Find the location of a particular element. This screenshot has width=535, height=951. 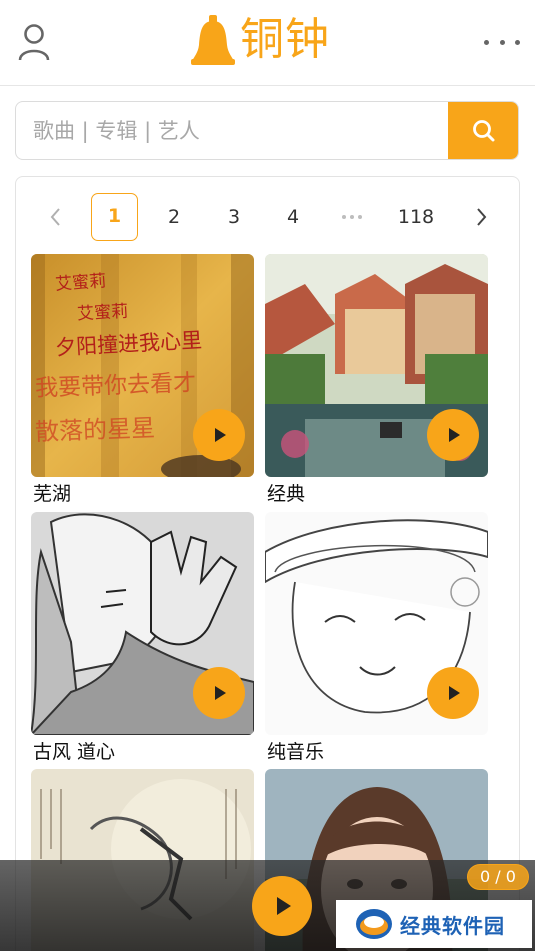

page-button-4: 4 is located at coordinates (293, 217).